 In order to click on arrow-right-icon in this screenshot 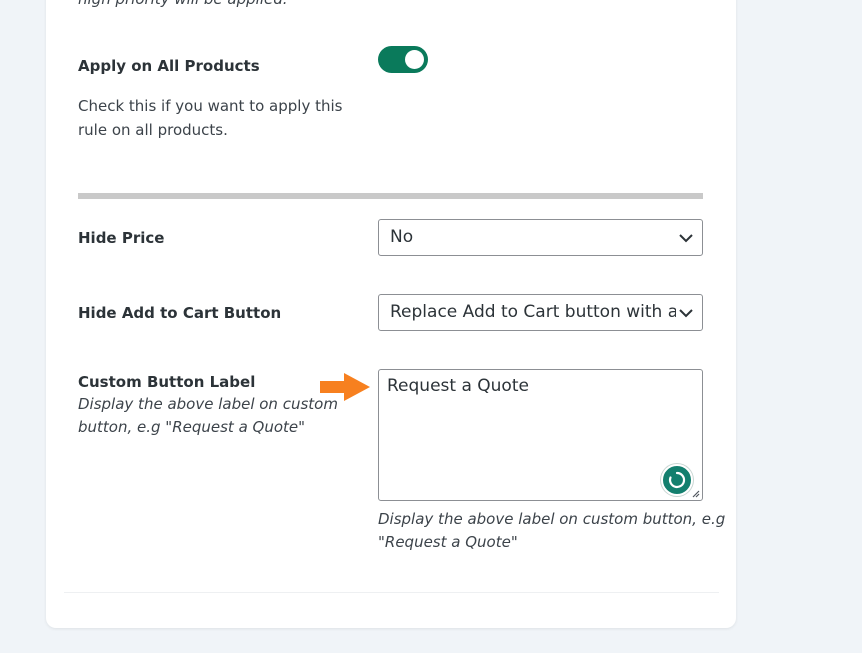, I will do `click(345, 387)`.